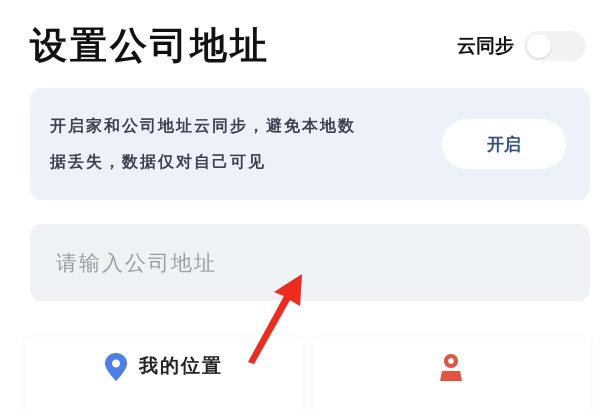 Image resolution: width=600 pixels, height=409 pixels. I want to click on location-option, so click(451, 374).